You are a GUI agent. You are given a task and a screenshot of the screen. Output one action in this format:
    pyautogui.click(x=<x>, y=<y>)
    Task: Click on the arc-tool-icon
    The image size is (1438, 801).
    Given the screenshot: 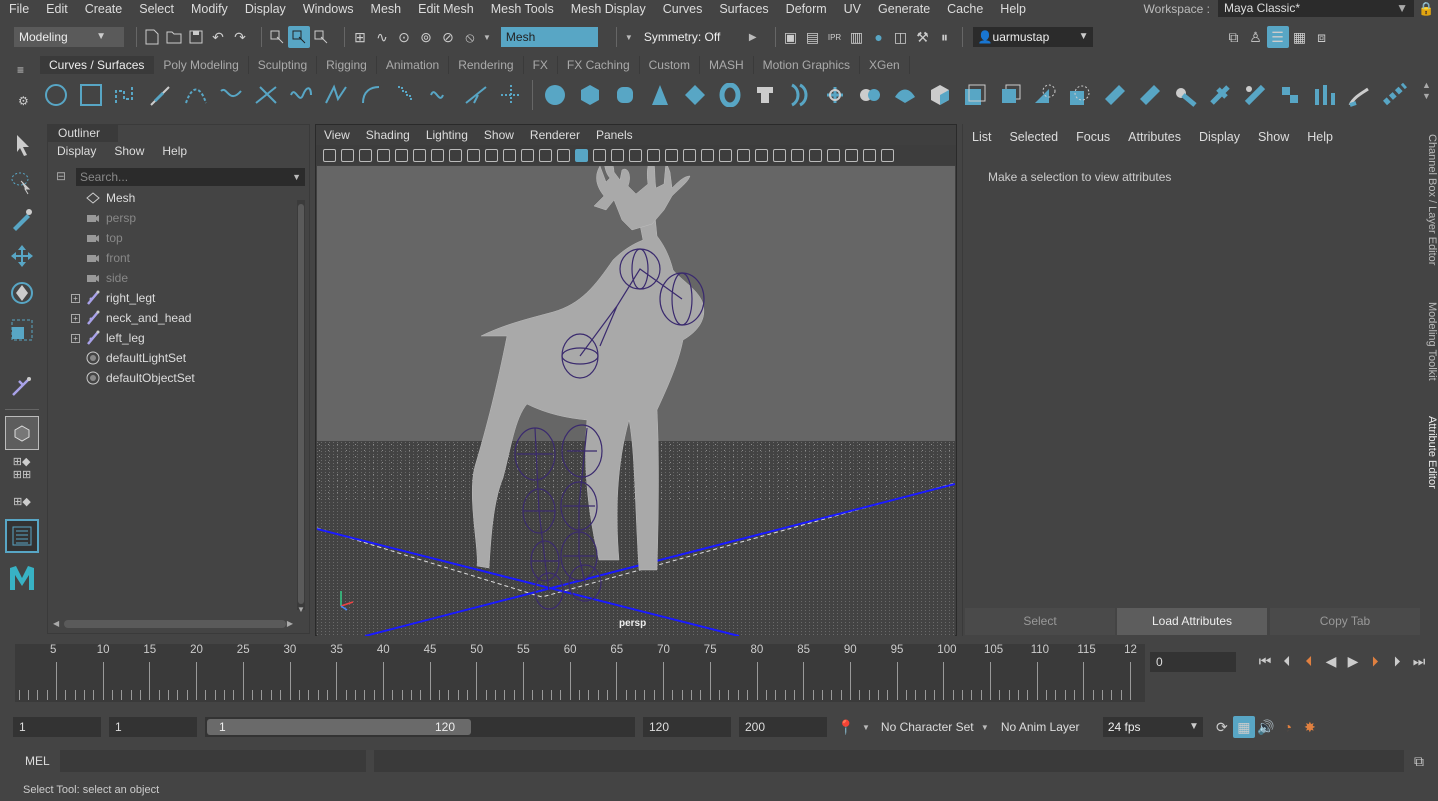 What is the action you would take?
    pyautogui.click(x=265, y=95)
    